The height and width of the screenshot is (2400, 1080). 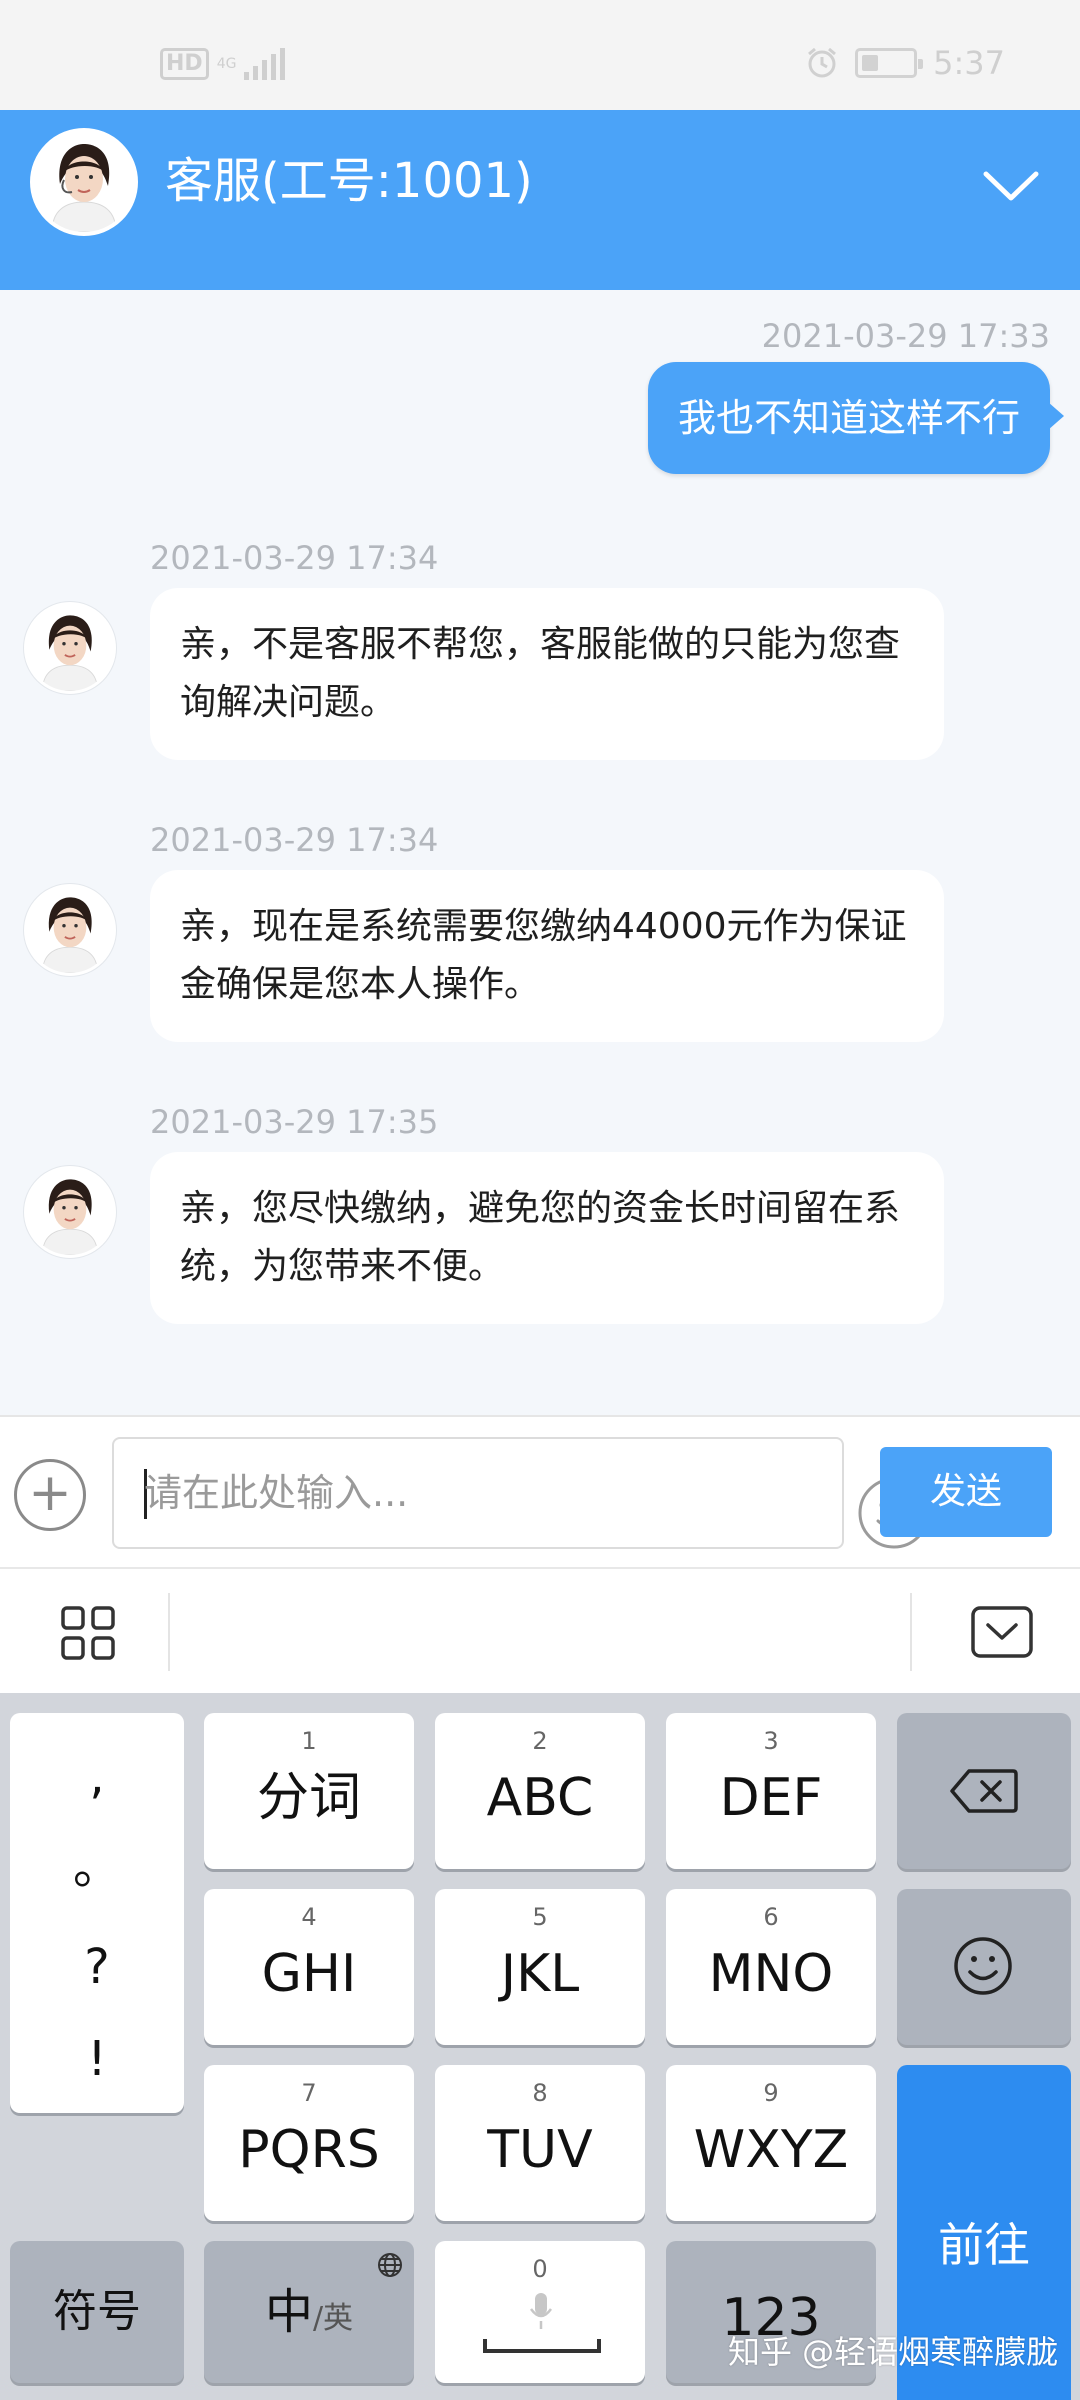 I want to click on lang-sub-label: /英, so click(x=333, y=2318).